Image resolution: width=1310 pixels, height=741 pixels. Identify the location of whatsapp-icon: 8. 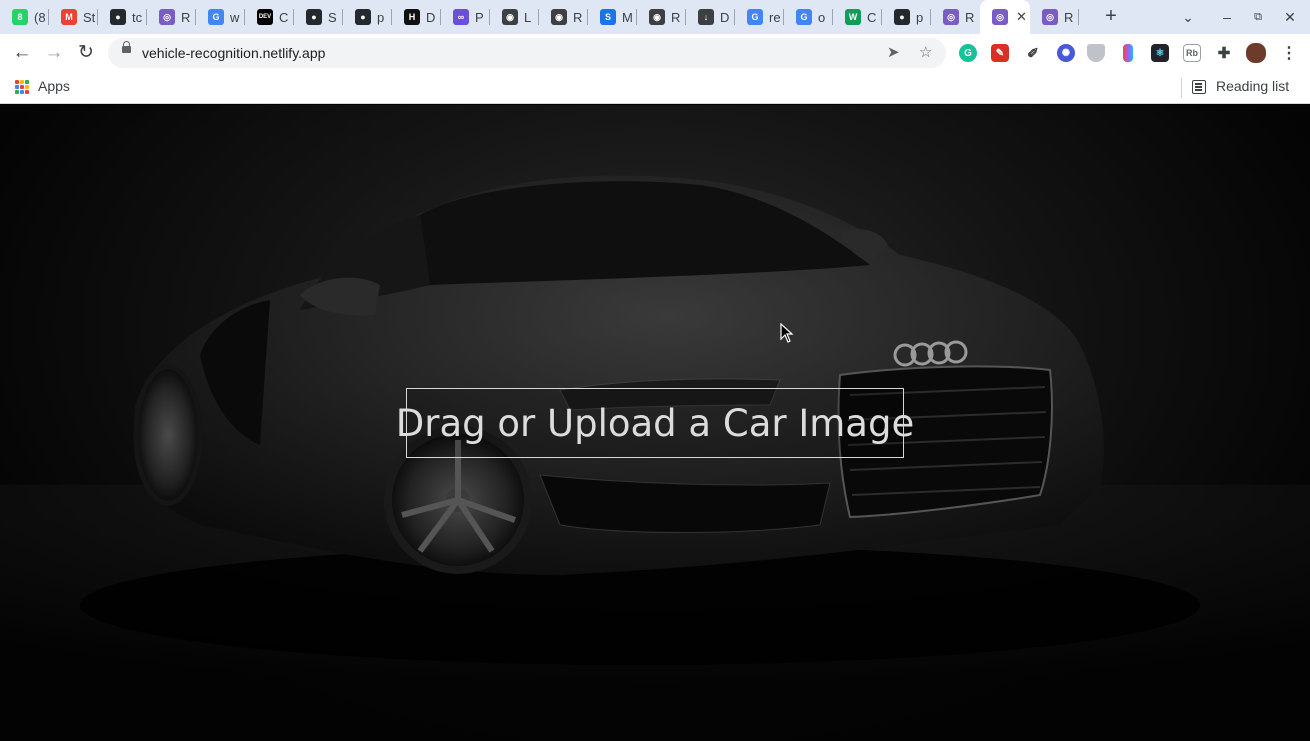
(20, 17).